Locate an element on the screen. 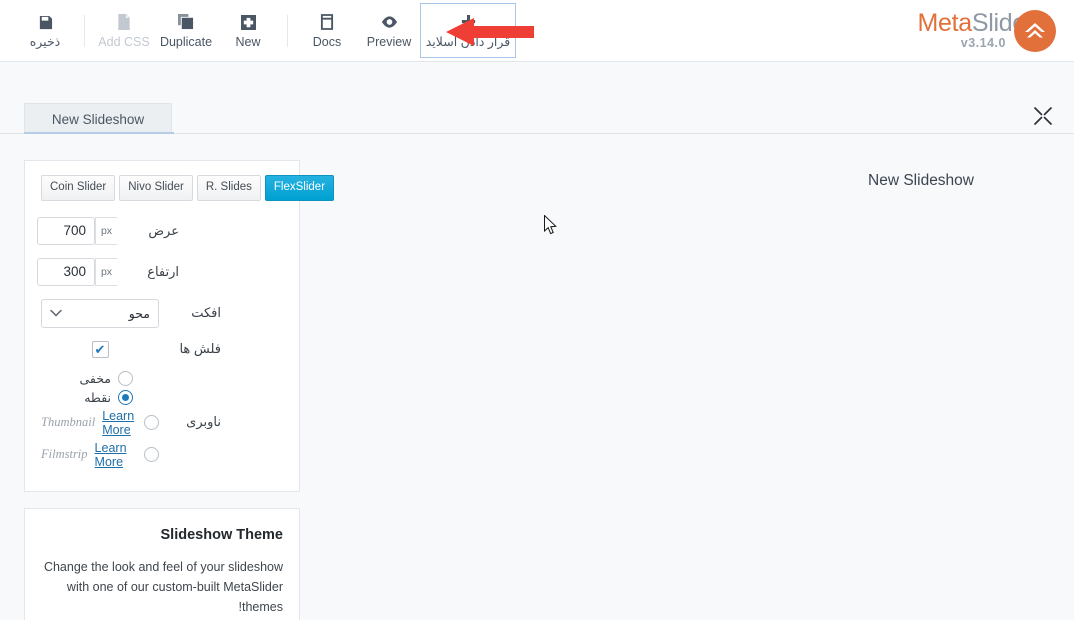  nav-radio-hidden is located at coordinates (125, 378).